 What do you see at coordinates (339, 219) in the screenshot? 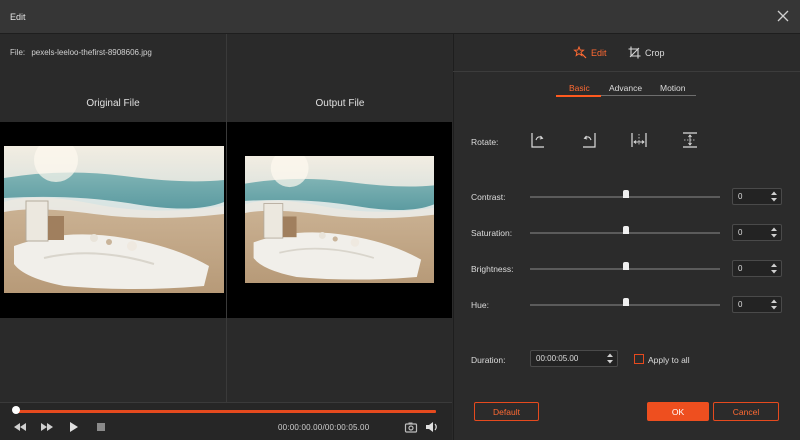
I see `output-image` at bounding box center [339, 219].